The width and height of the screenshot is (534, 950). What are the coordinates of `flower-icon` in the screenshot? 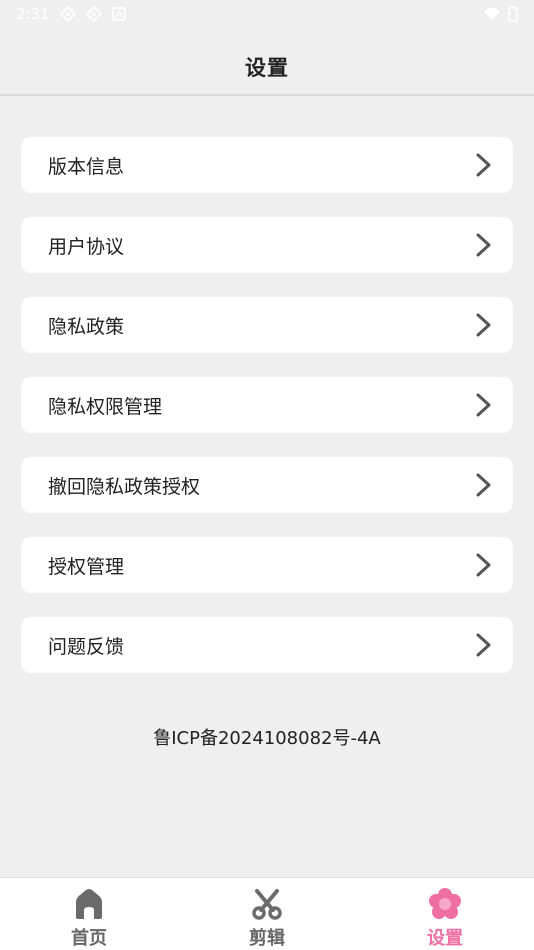 It's located at (445, 904).